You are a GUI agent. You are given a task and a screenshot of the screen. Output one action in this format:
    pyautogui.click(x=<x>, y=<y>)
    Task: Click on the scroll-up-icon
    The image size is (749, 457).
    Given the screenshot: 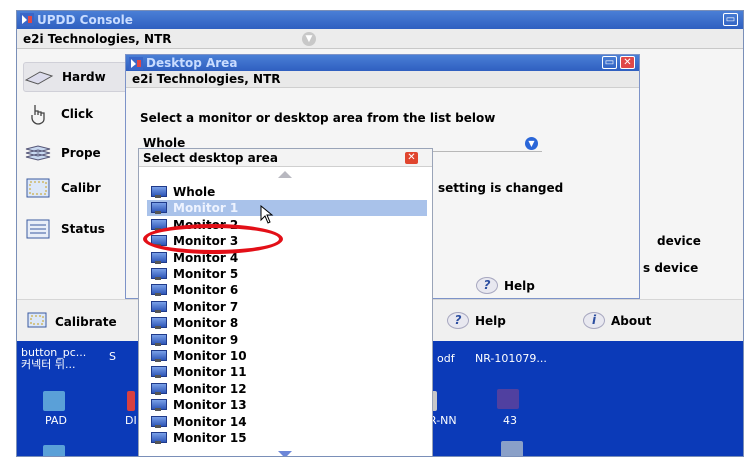 What is the action you would take?
    pyautogui.click(x=285, y=174)
    